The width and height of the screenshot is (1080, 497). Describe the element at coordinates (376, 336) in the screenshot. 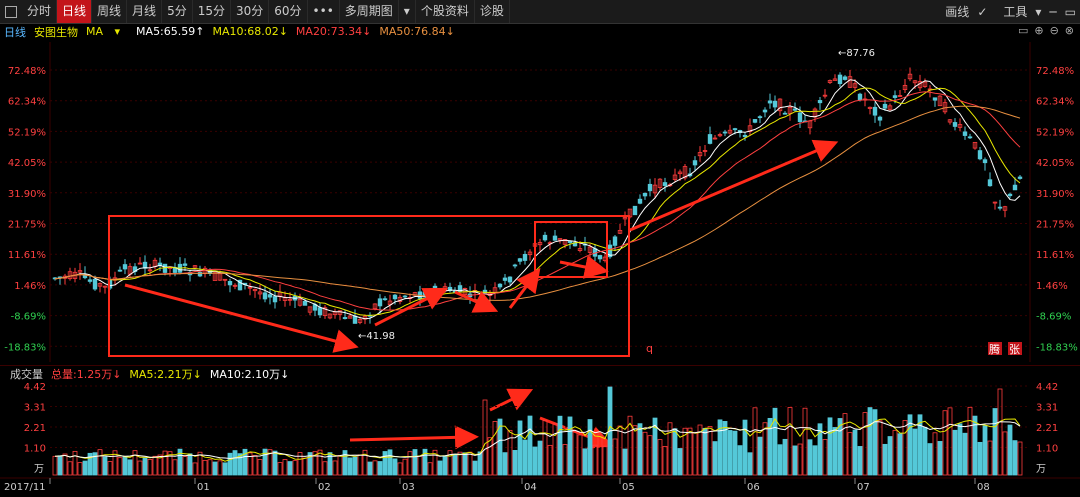

I see `low-price-annotation: ←41.98` at that location.